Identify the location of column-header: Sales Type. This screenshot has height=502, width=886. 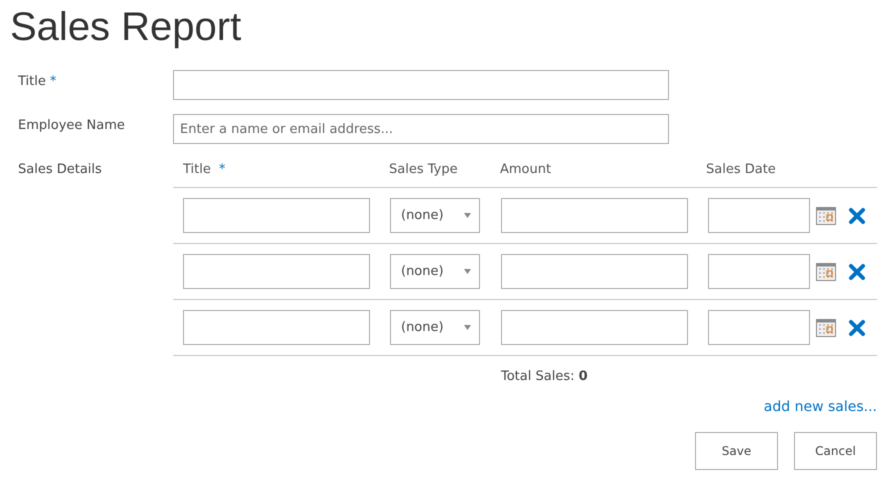
(424, 169).